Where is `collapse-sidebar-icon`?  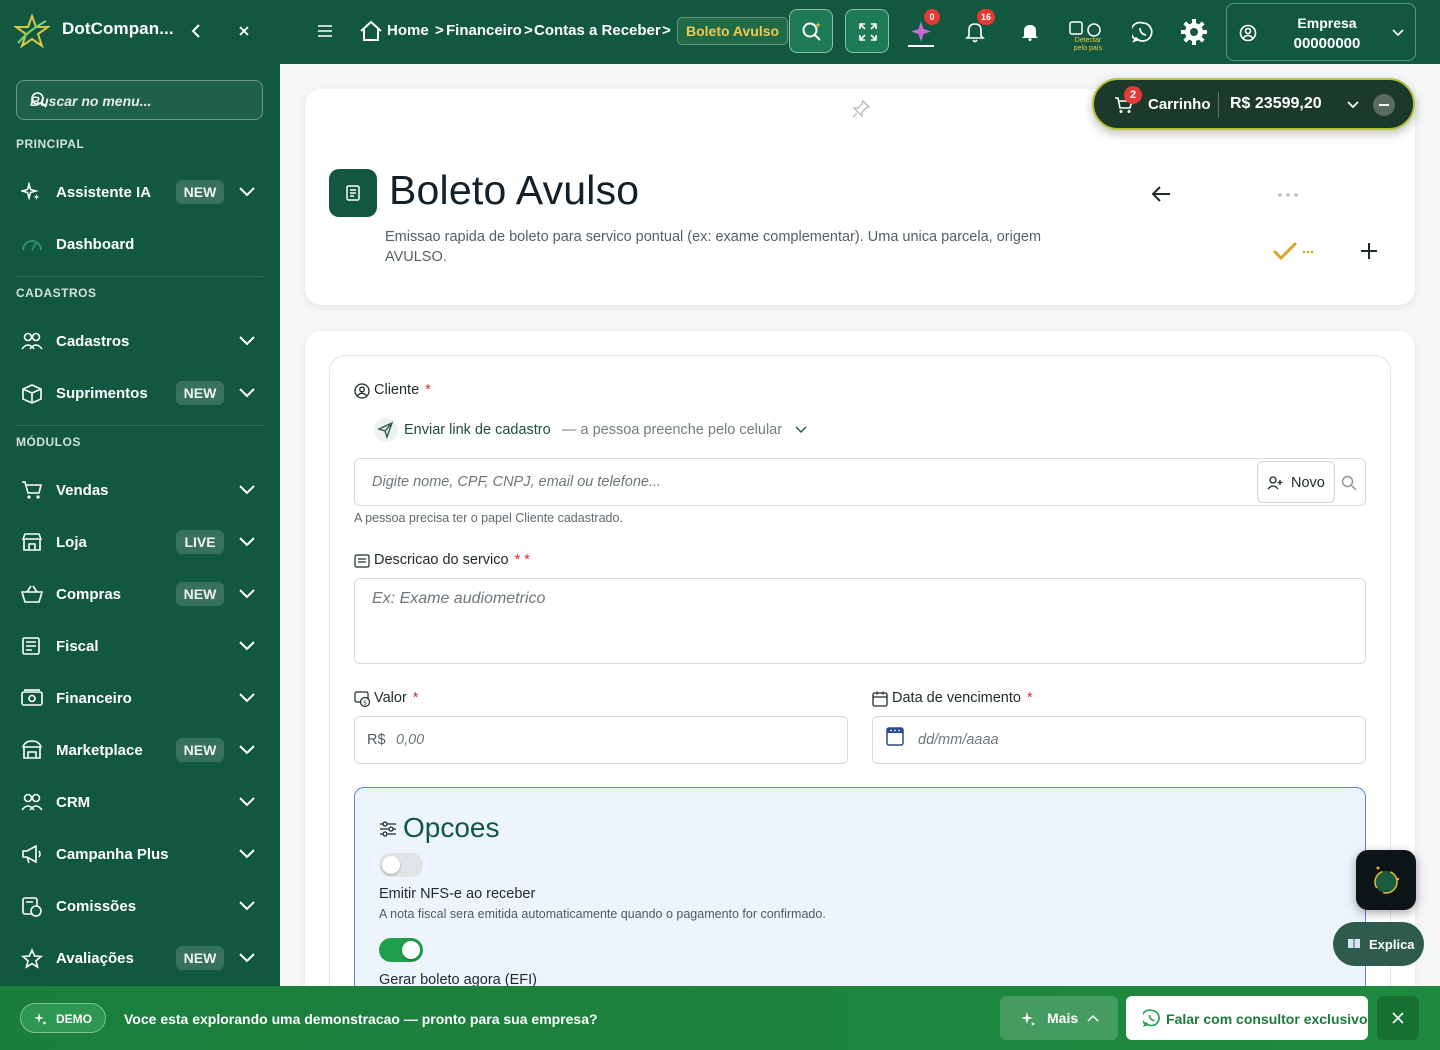
collapse-sidebar-icon is located at coordinates (197, 31).